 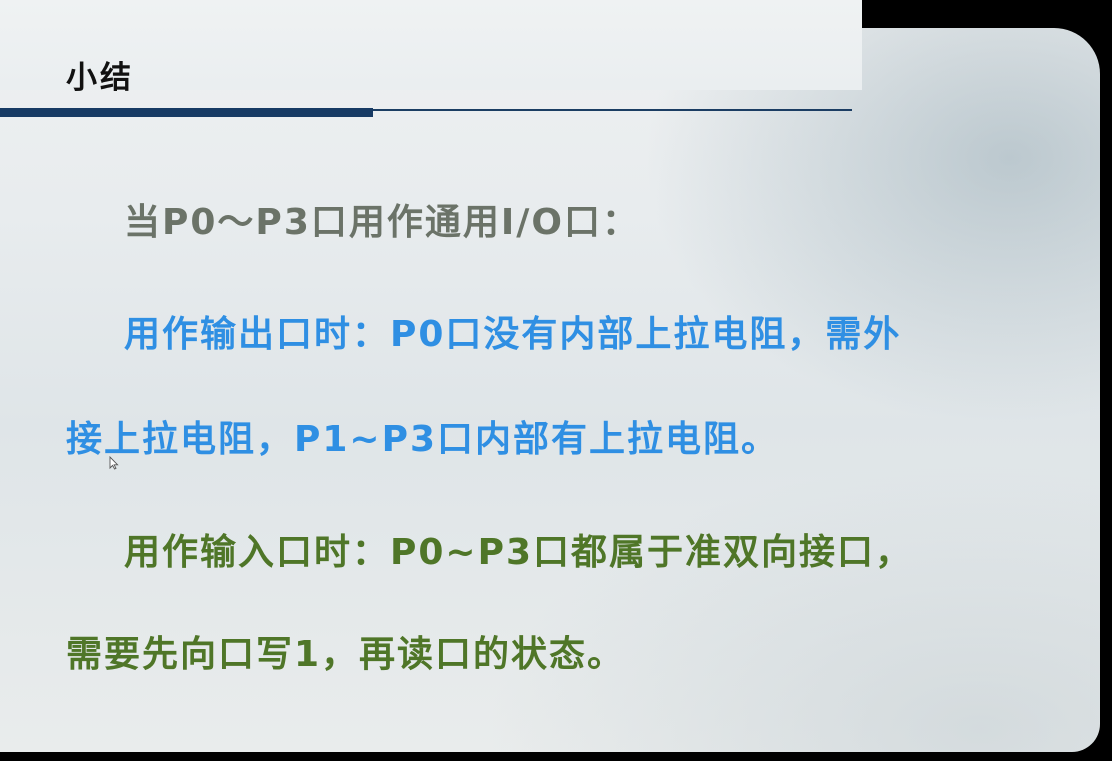 What do you see at coordinates (423, 439) in the screenshot?
I see `output-line-2: 接上拉电阻，P1~P3口内部有上拉电阻。` at bounding box center [423, 439].